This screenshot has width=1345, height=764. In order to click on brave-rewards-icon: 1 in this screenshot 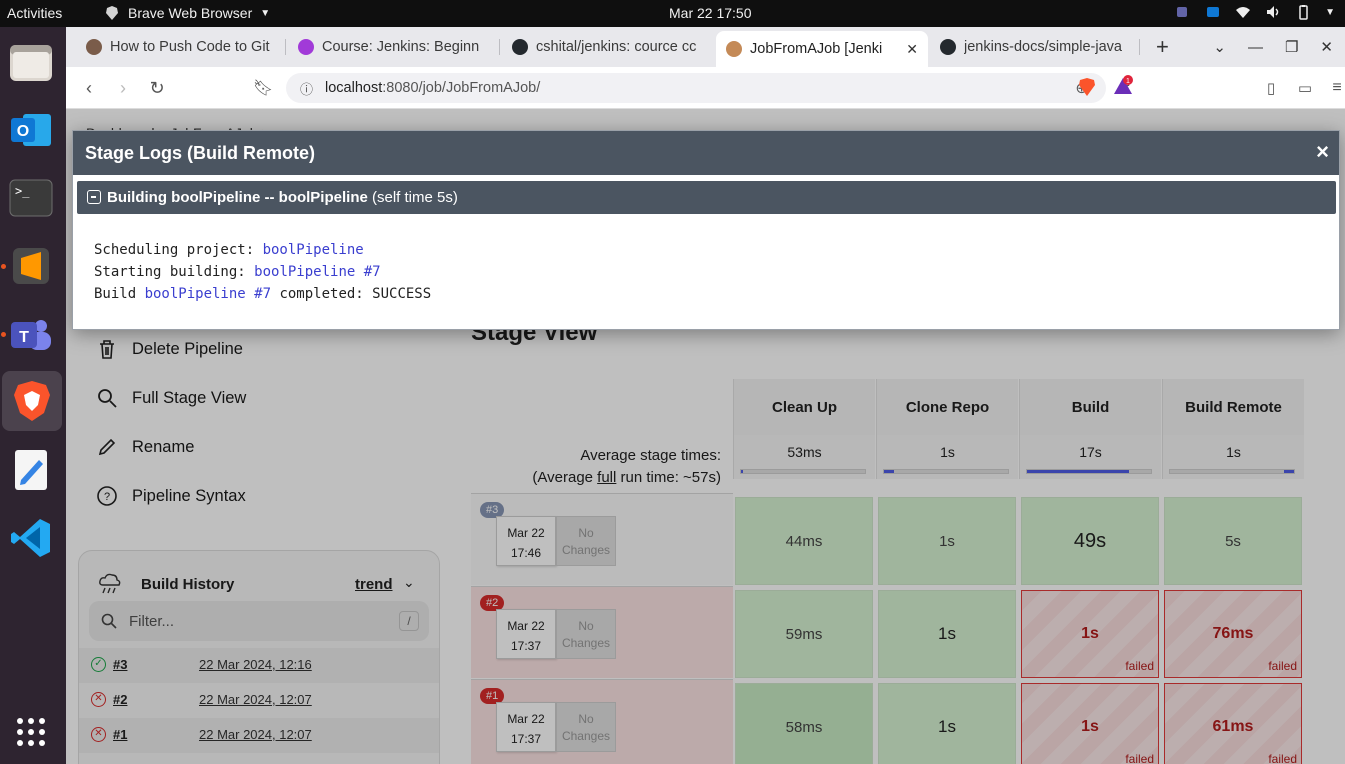, I will do `click(1123, 86)`.